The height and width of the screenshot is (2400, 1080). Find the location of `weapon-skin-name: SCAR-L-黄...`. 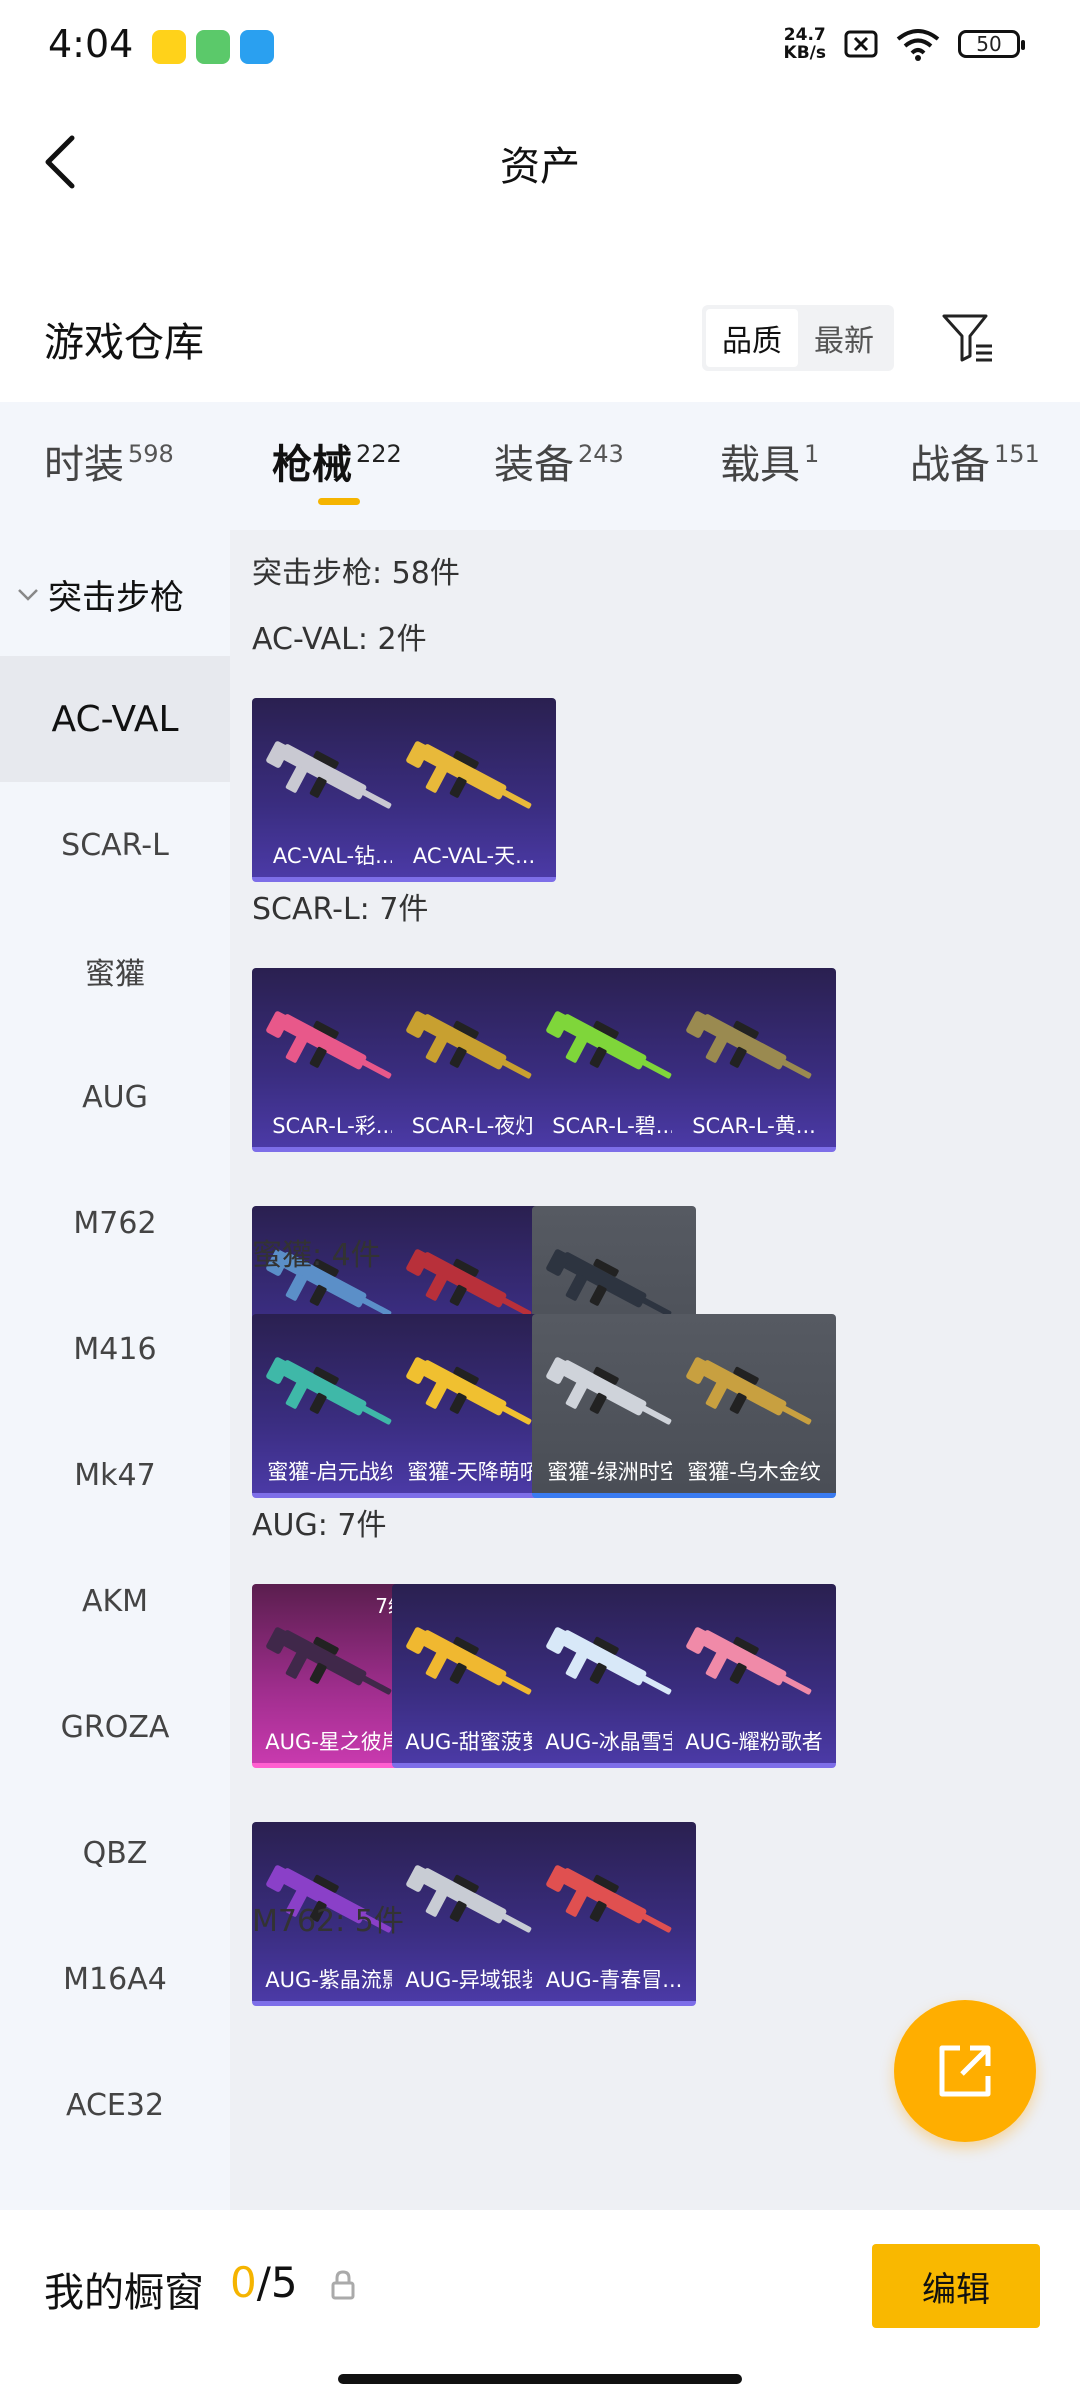

weapon-skin-name: SCAR-L-黄... is located at coordinates (754, 1126).